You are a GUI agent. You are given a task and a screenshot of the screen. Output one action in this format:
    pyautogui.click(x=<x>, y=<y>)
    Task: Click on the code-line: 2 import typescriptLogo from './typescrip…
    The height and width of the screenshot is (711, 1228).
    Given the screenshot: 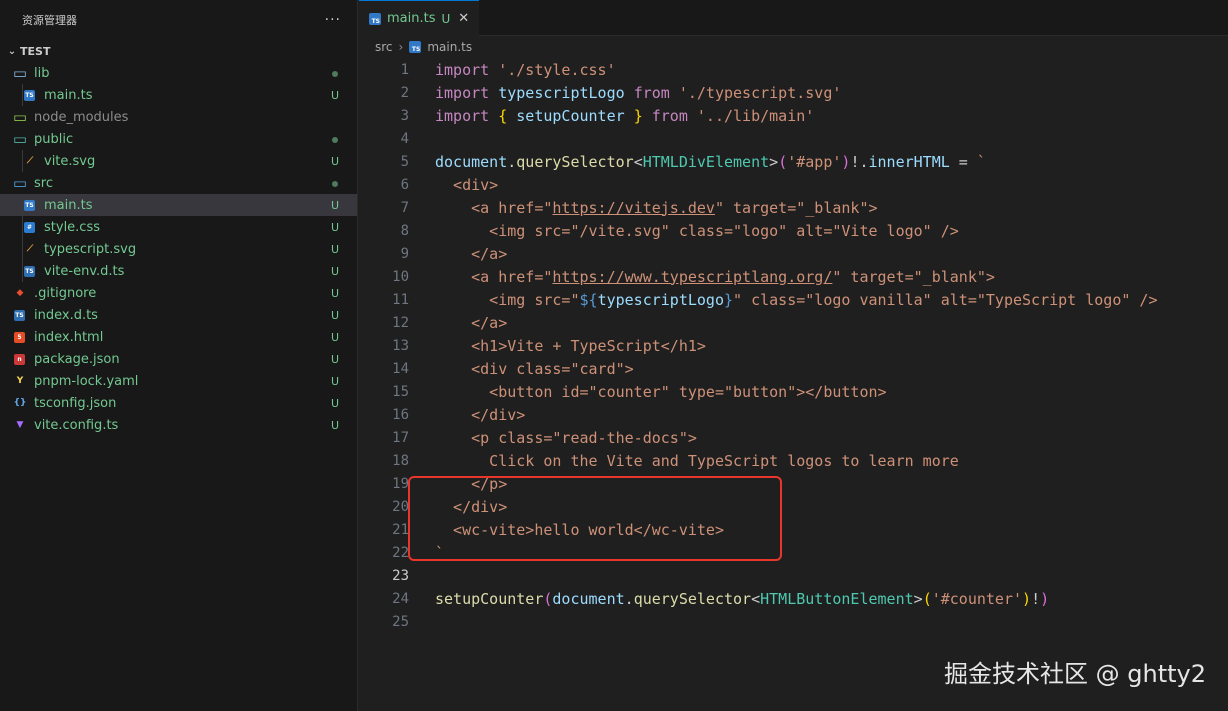 What is the action you would take?
    pyautogui.click(x=793, y=92)
    